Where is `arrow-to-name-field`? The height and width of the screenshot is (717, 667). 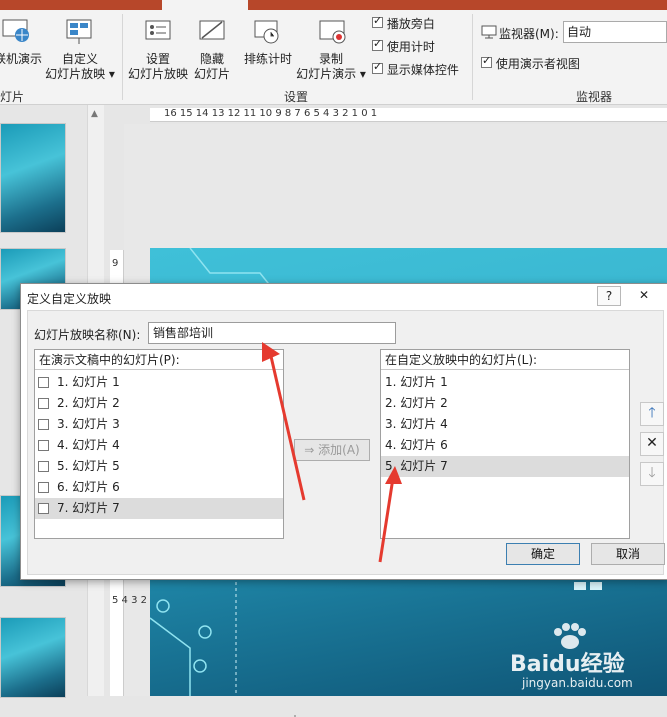
arrow-to-name-field is located at coordinates (287, 426).